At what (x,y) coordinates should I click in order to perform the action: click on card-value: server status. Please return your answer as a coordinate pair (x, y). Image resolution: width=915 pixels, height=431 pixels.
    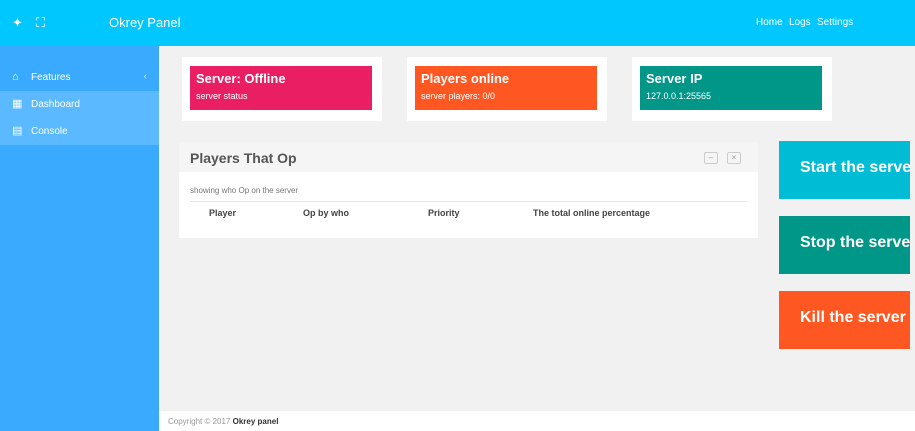
    Looking at the image, I should click on (222, 96).